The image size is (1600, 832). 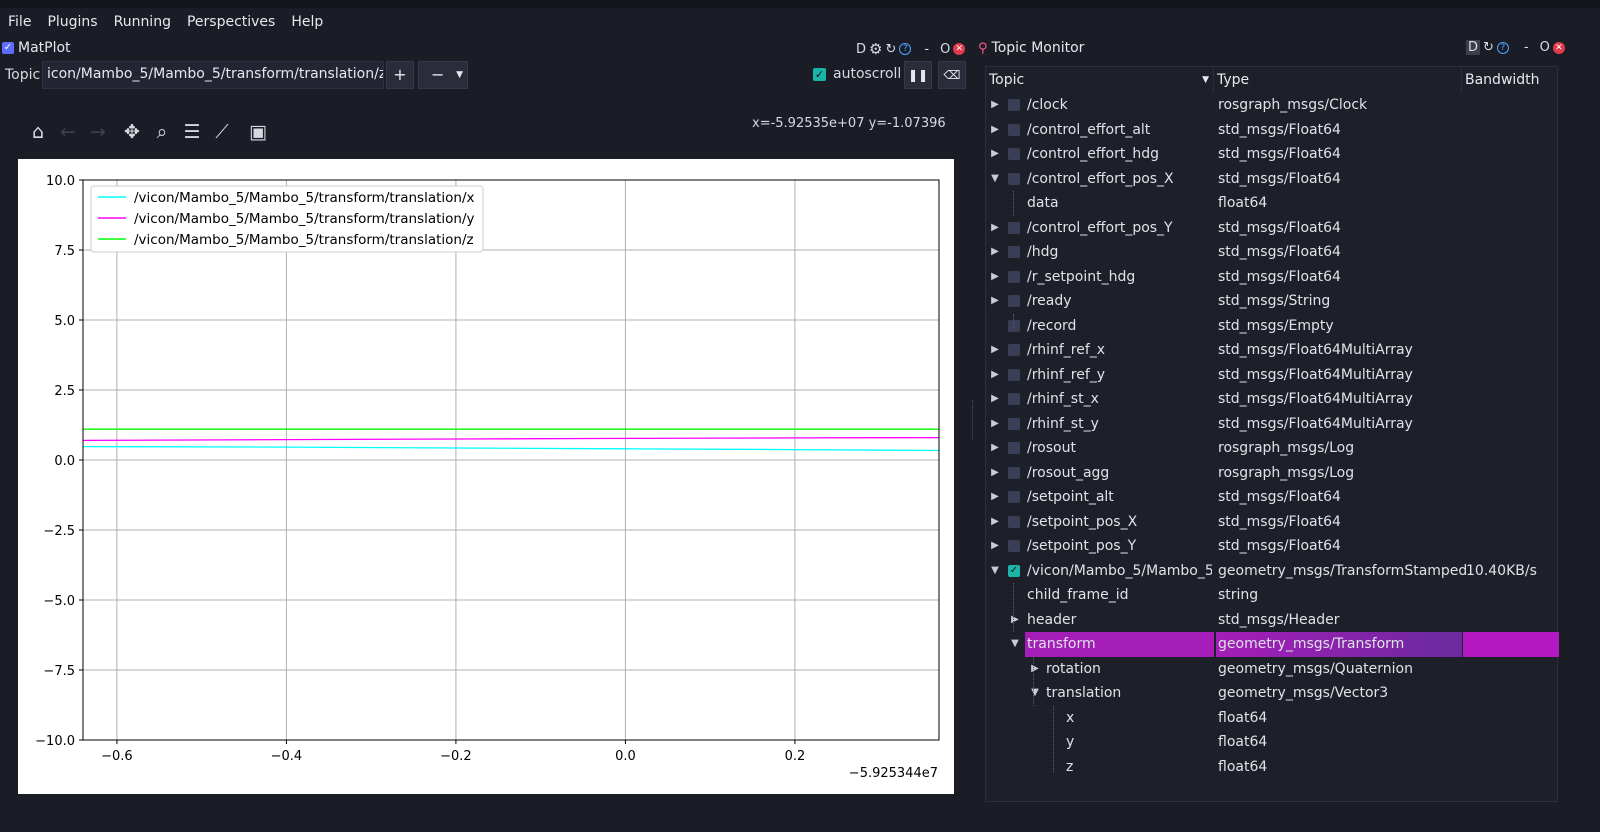 What do you see at coordinates (1272, 424) in the screenshot?
I see `topic-row: ▶ /rhinf_st_y std_msgs/Float64MultiArray` at bounding box center [1272, 424].